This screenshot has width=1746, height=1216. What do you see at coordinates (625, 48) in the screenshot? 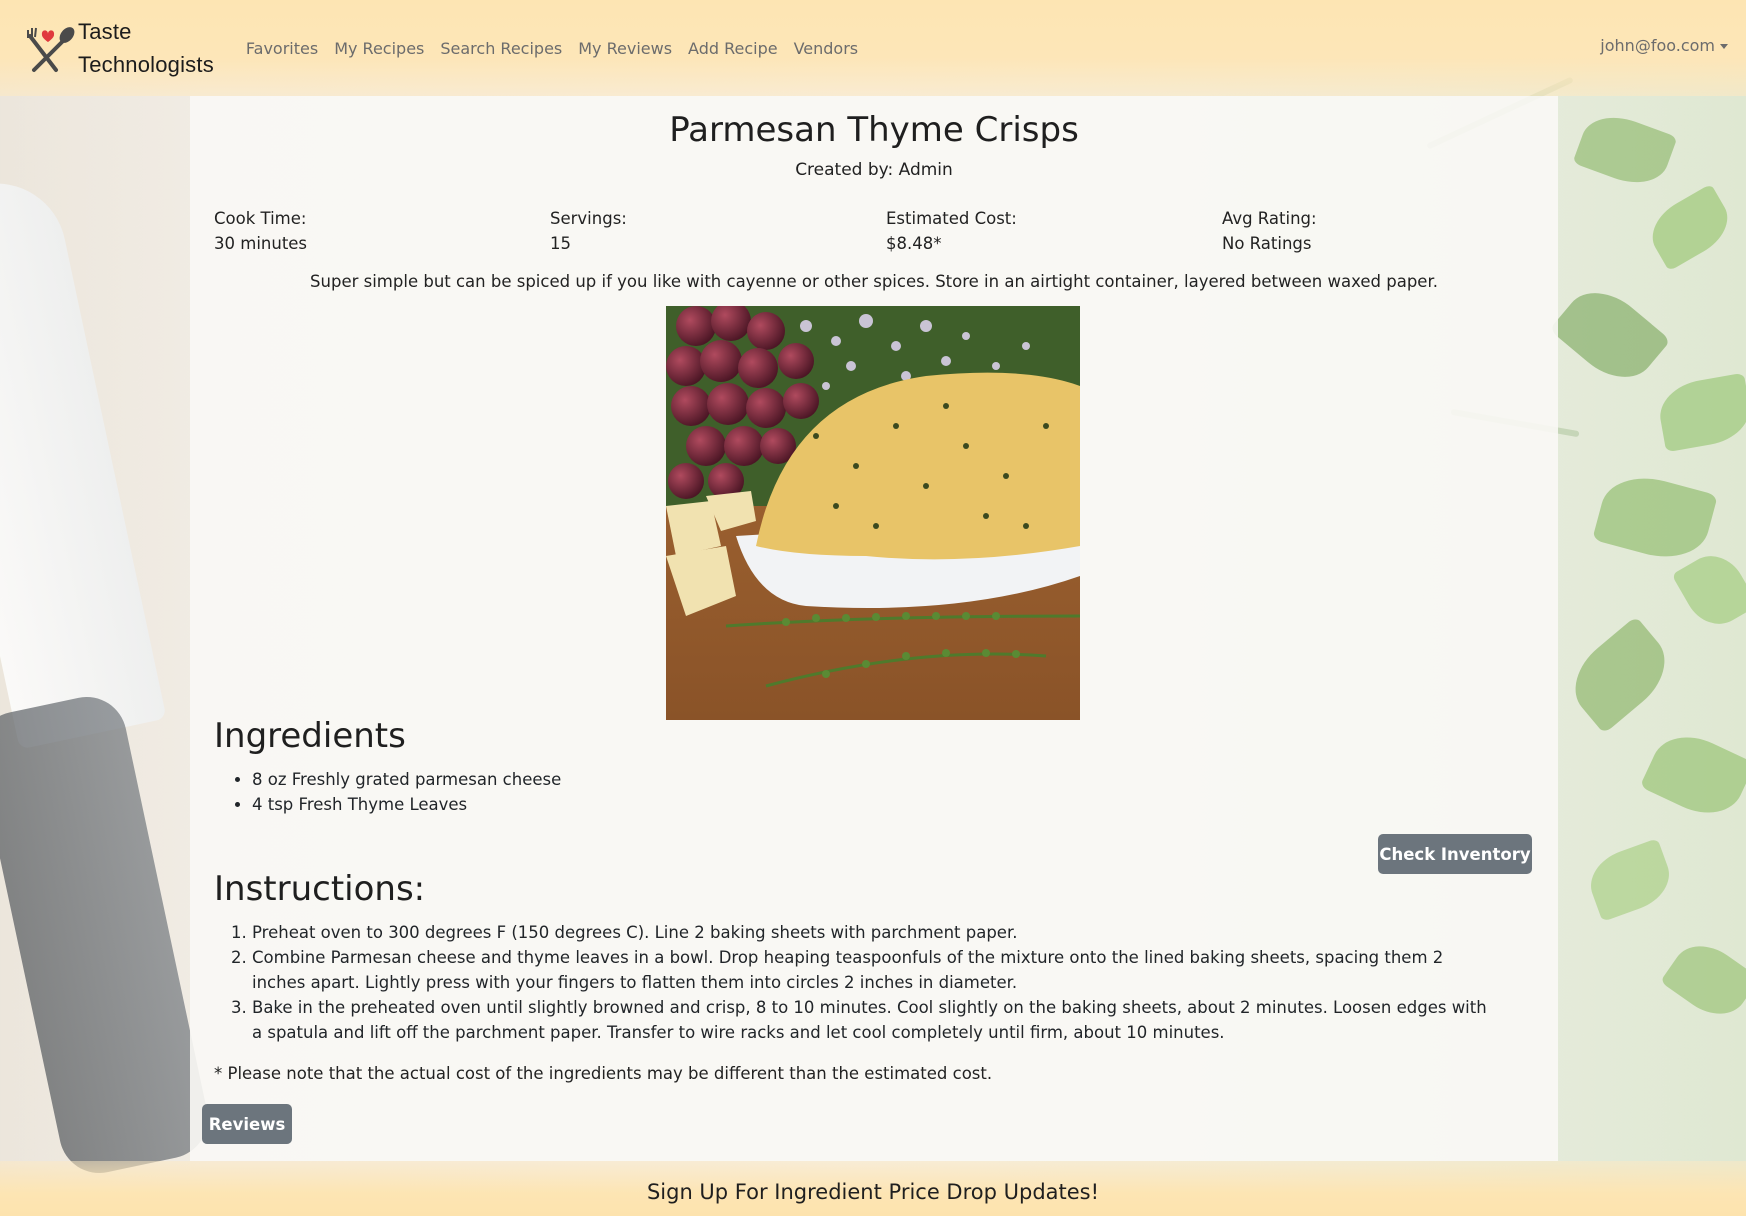
I see `nav-link-my-reviews: My Reviews` at bounding box center [625, 48].